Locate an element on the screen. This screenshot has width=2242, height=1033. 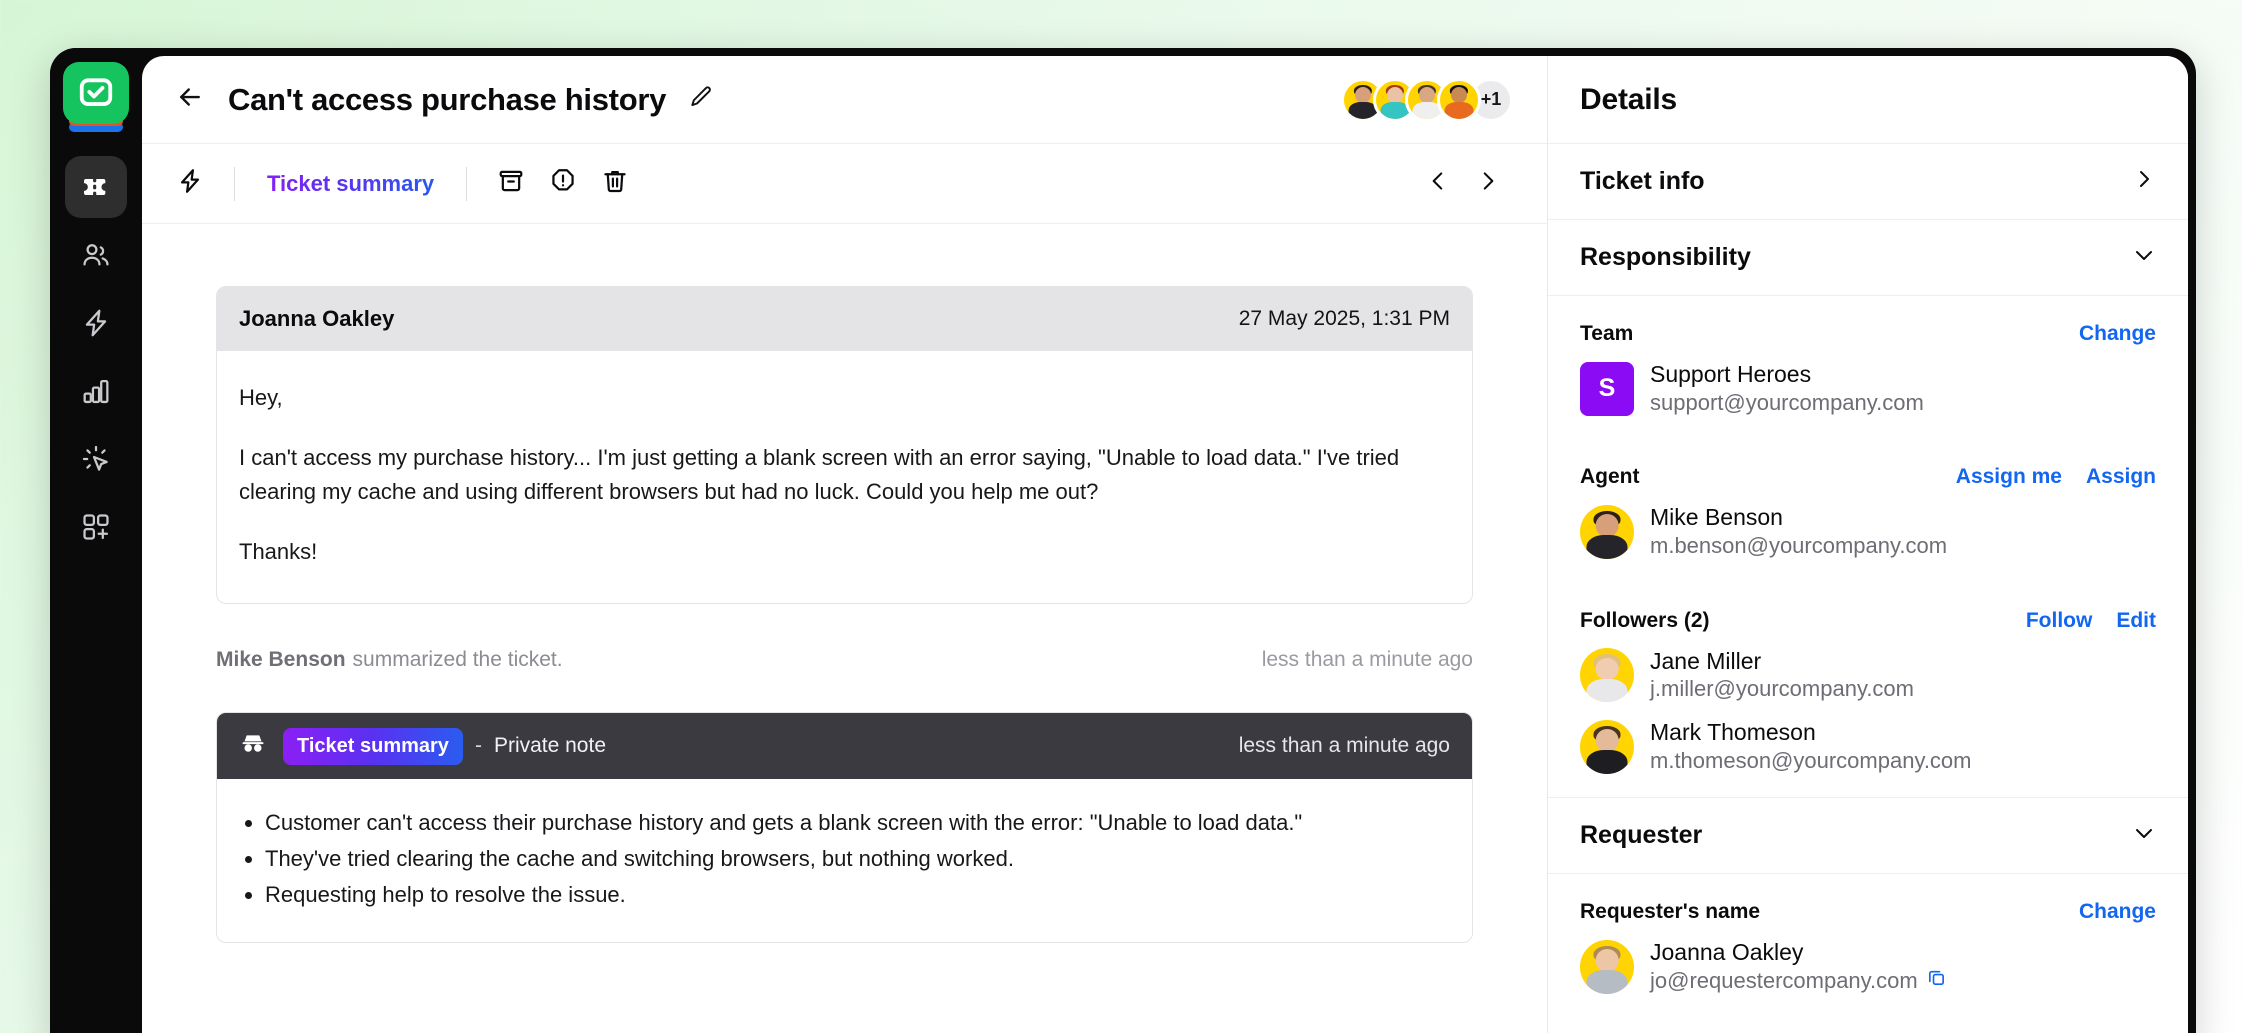
agent-email: m.benson@yourcompany.com is located at coordinates (1799, 546).